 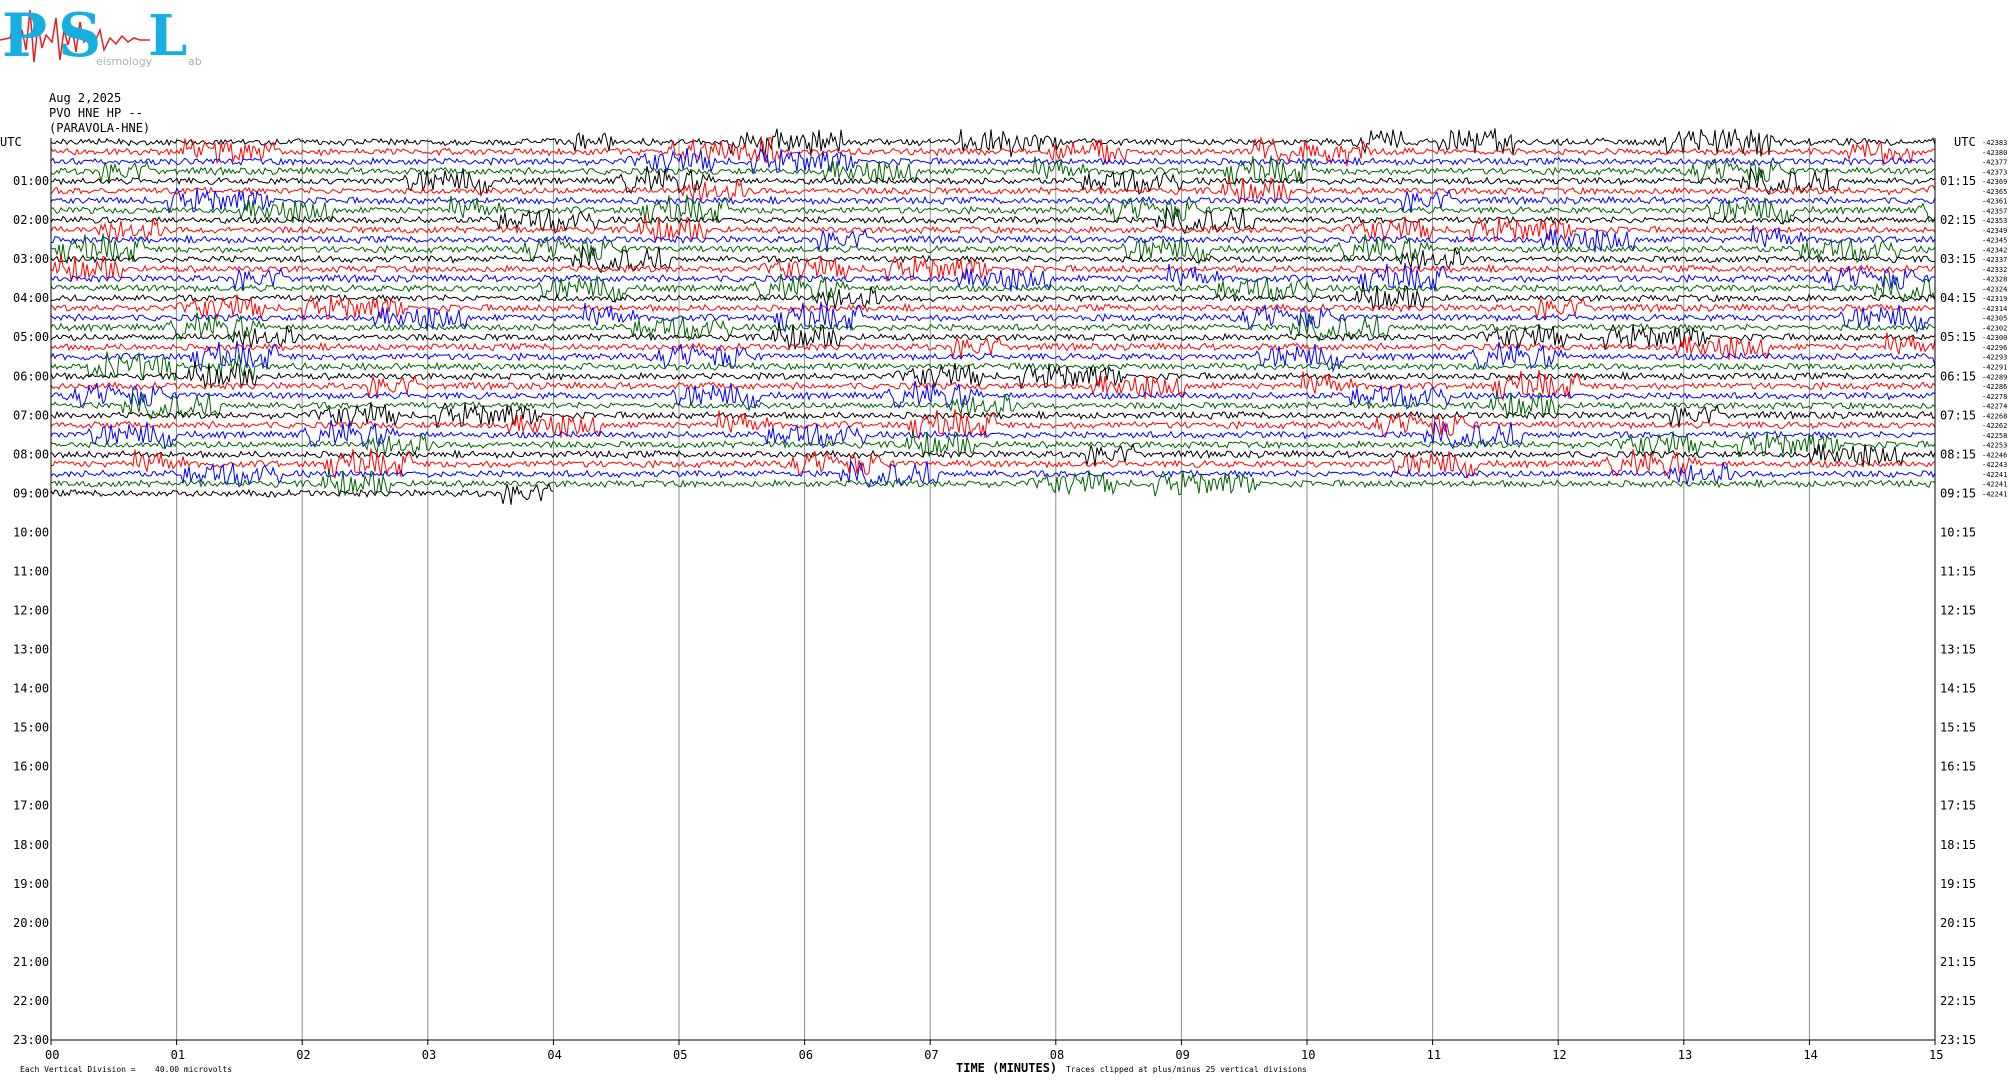 What do you see at coordinates (1958, 181) in the screenshot?
I see `hour-label-right: 01:15` at bounding box center [1958, 181].